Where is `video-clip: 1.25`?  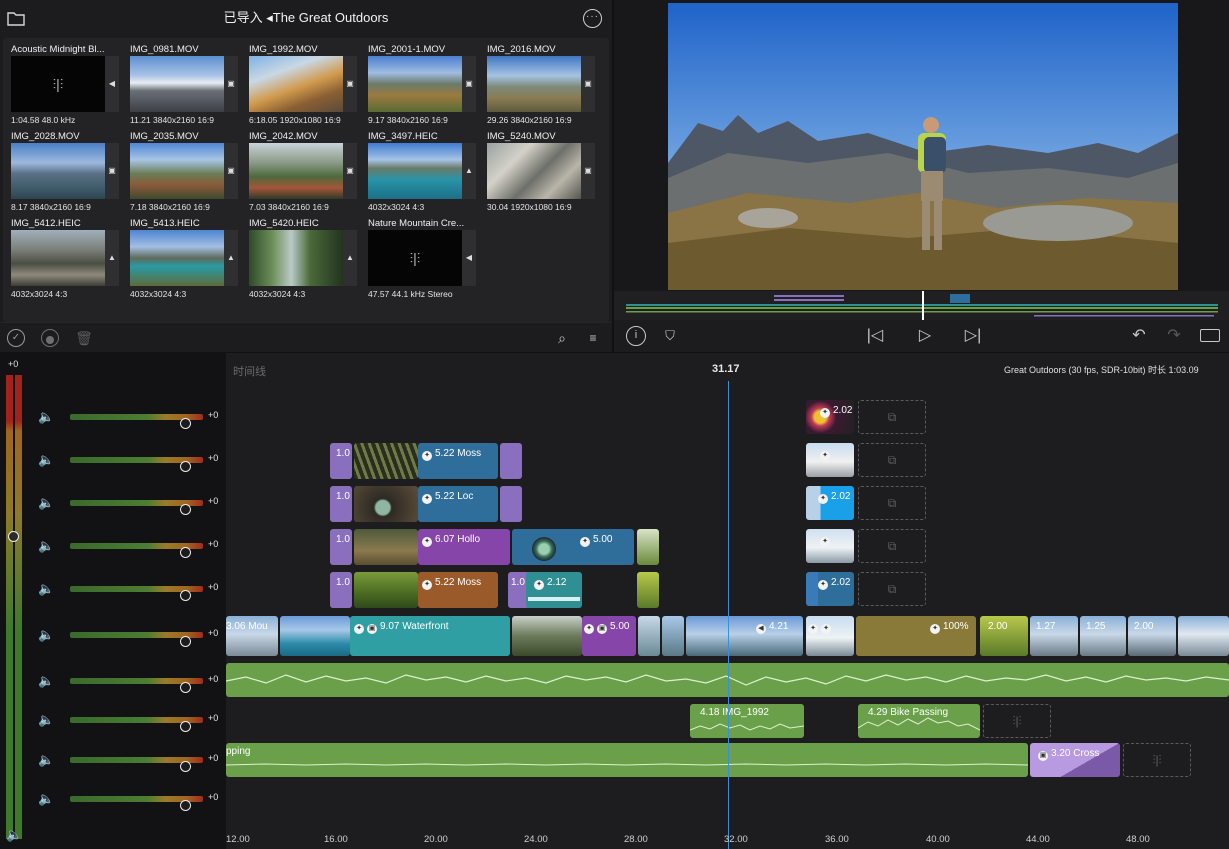
video-clip: 1.25 is located at coordinates (1103, 636).